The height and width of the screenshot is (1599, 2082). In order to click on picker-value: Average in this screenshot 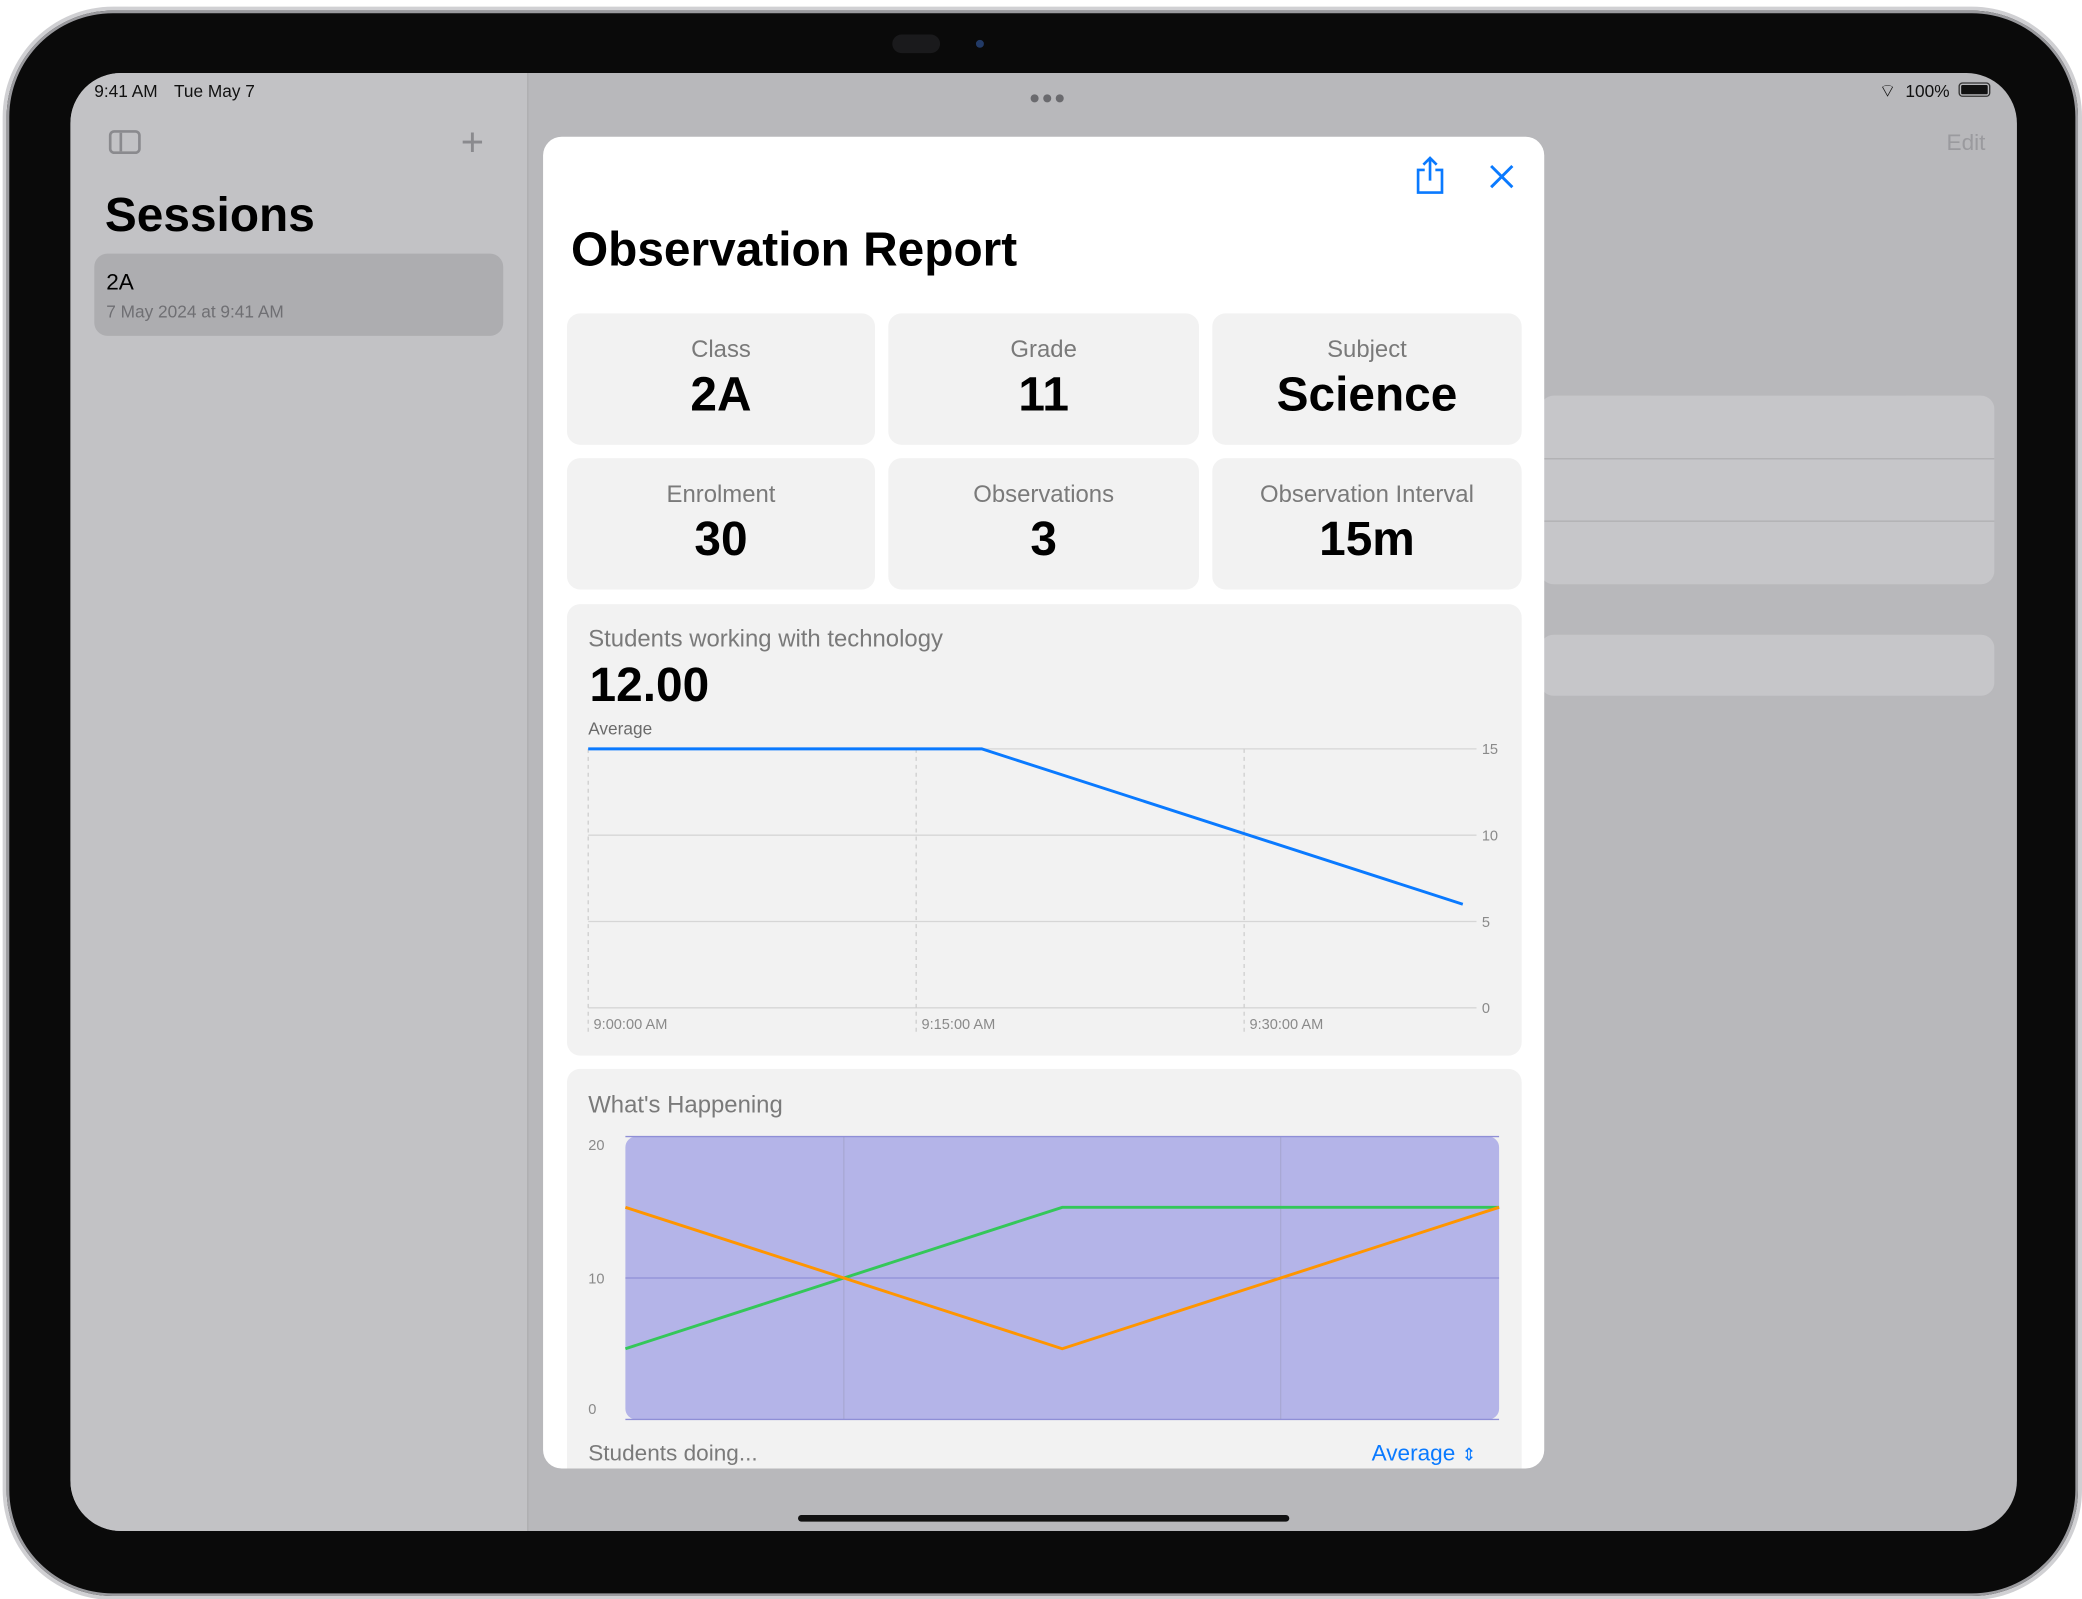, I will do `click(1413, 1453)`.